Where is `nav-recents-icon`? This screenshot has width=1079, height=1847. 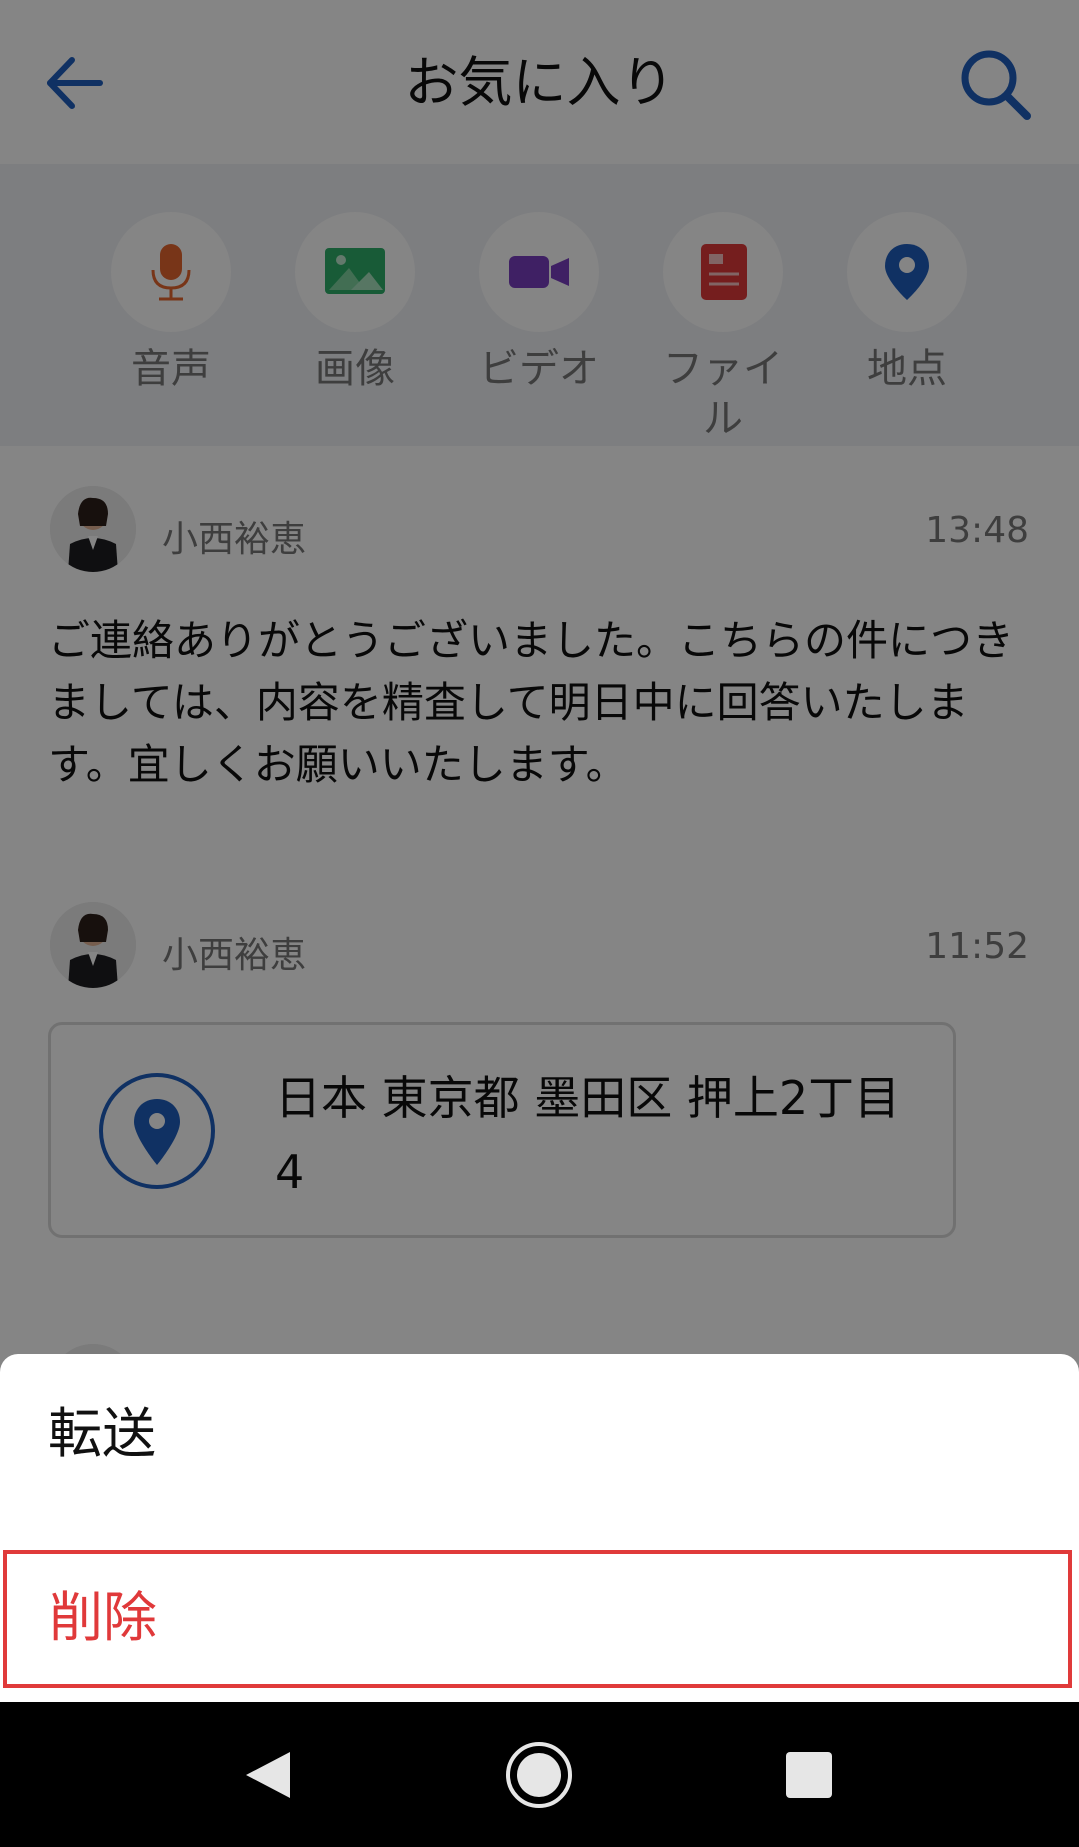 nav-recents-icon is located at coordinates (809, 1775).